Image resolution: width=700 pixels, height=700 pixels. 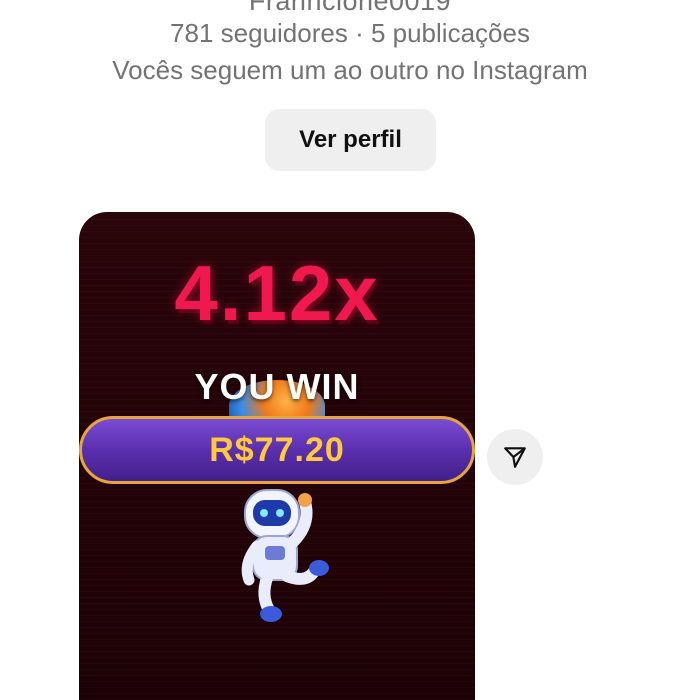 I want to click on you-win-text: YOU WIN, so click(x=277, y=386).